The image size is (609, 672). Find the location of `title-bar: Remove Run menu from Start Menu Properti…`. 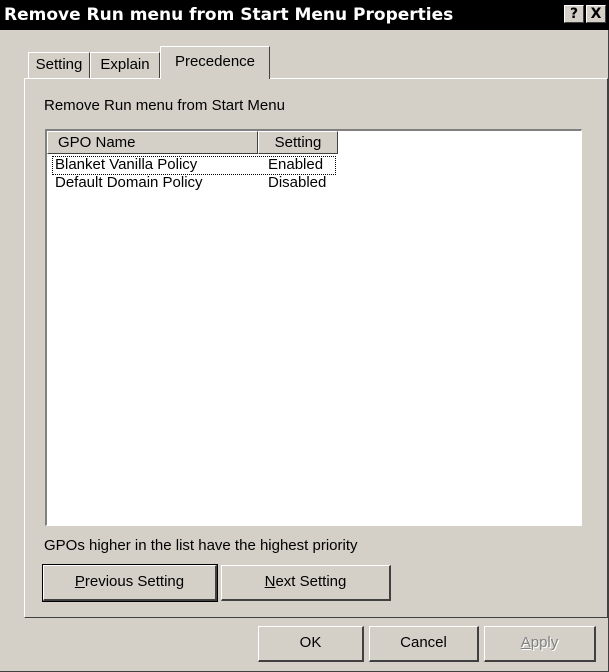

title-bar: Remove Run menu from Start Menu Properti… is located at coordinates (304, 15).